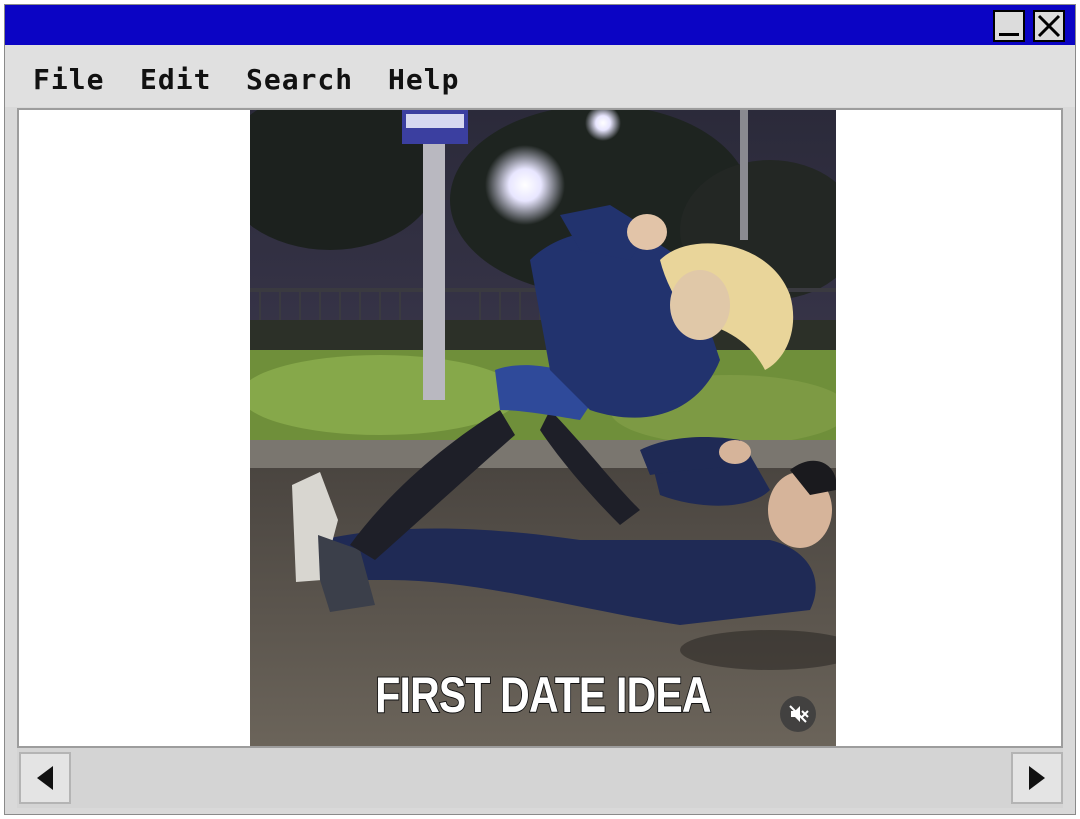 The image size is (1080, 819). What do you see at coordinates (423, 79) in the screenshot?
I see `menu-help: Help` at bounding box center [423, 79].